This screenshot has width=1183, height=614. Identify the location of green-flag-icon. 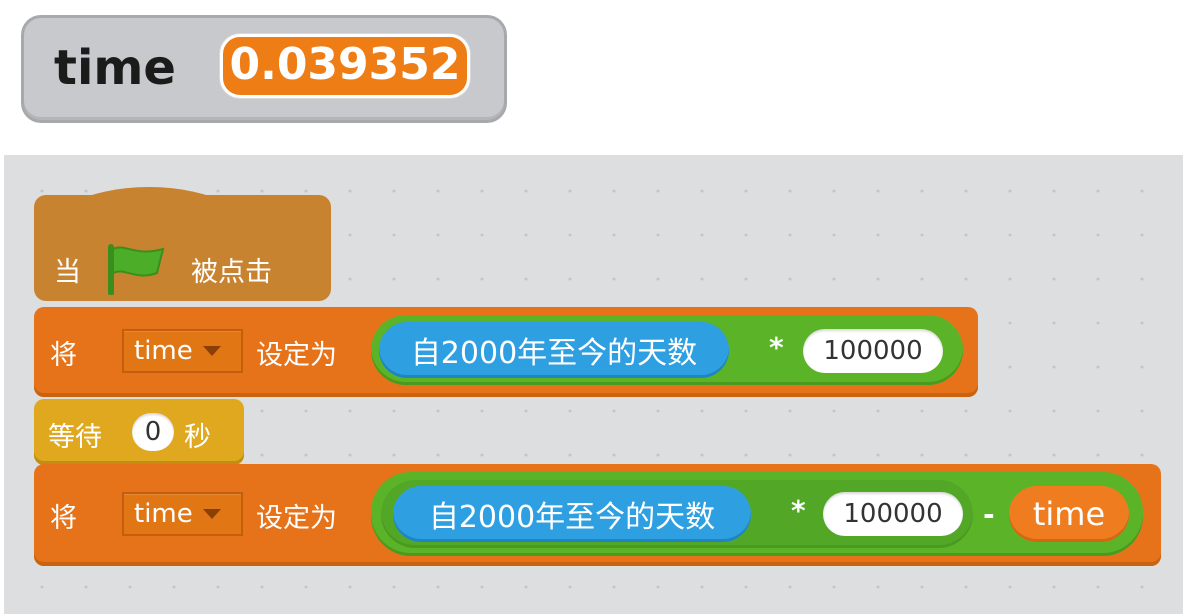
(136, 269).